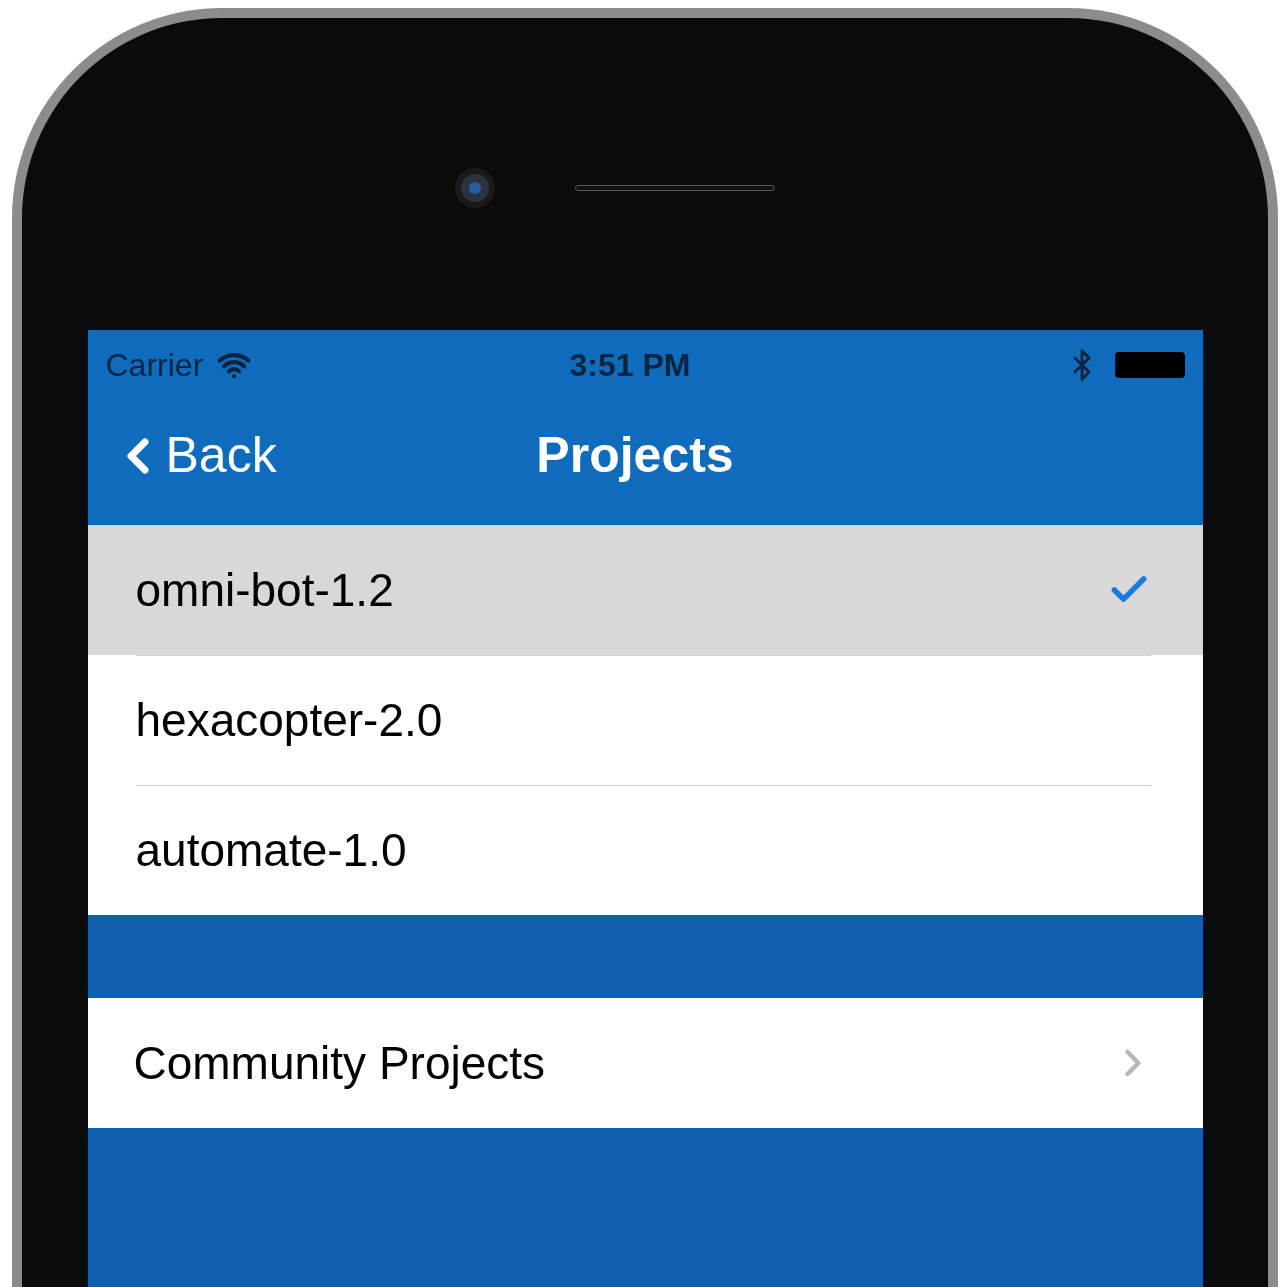  Describe the element at coordinates (289, 720) in the screenshot. I see `project-name: hexacopter-2.0` at that location.